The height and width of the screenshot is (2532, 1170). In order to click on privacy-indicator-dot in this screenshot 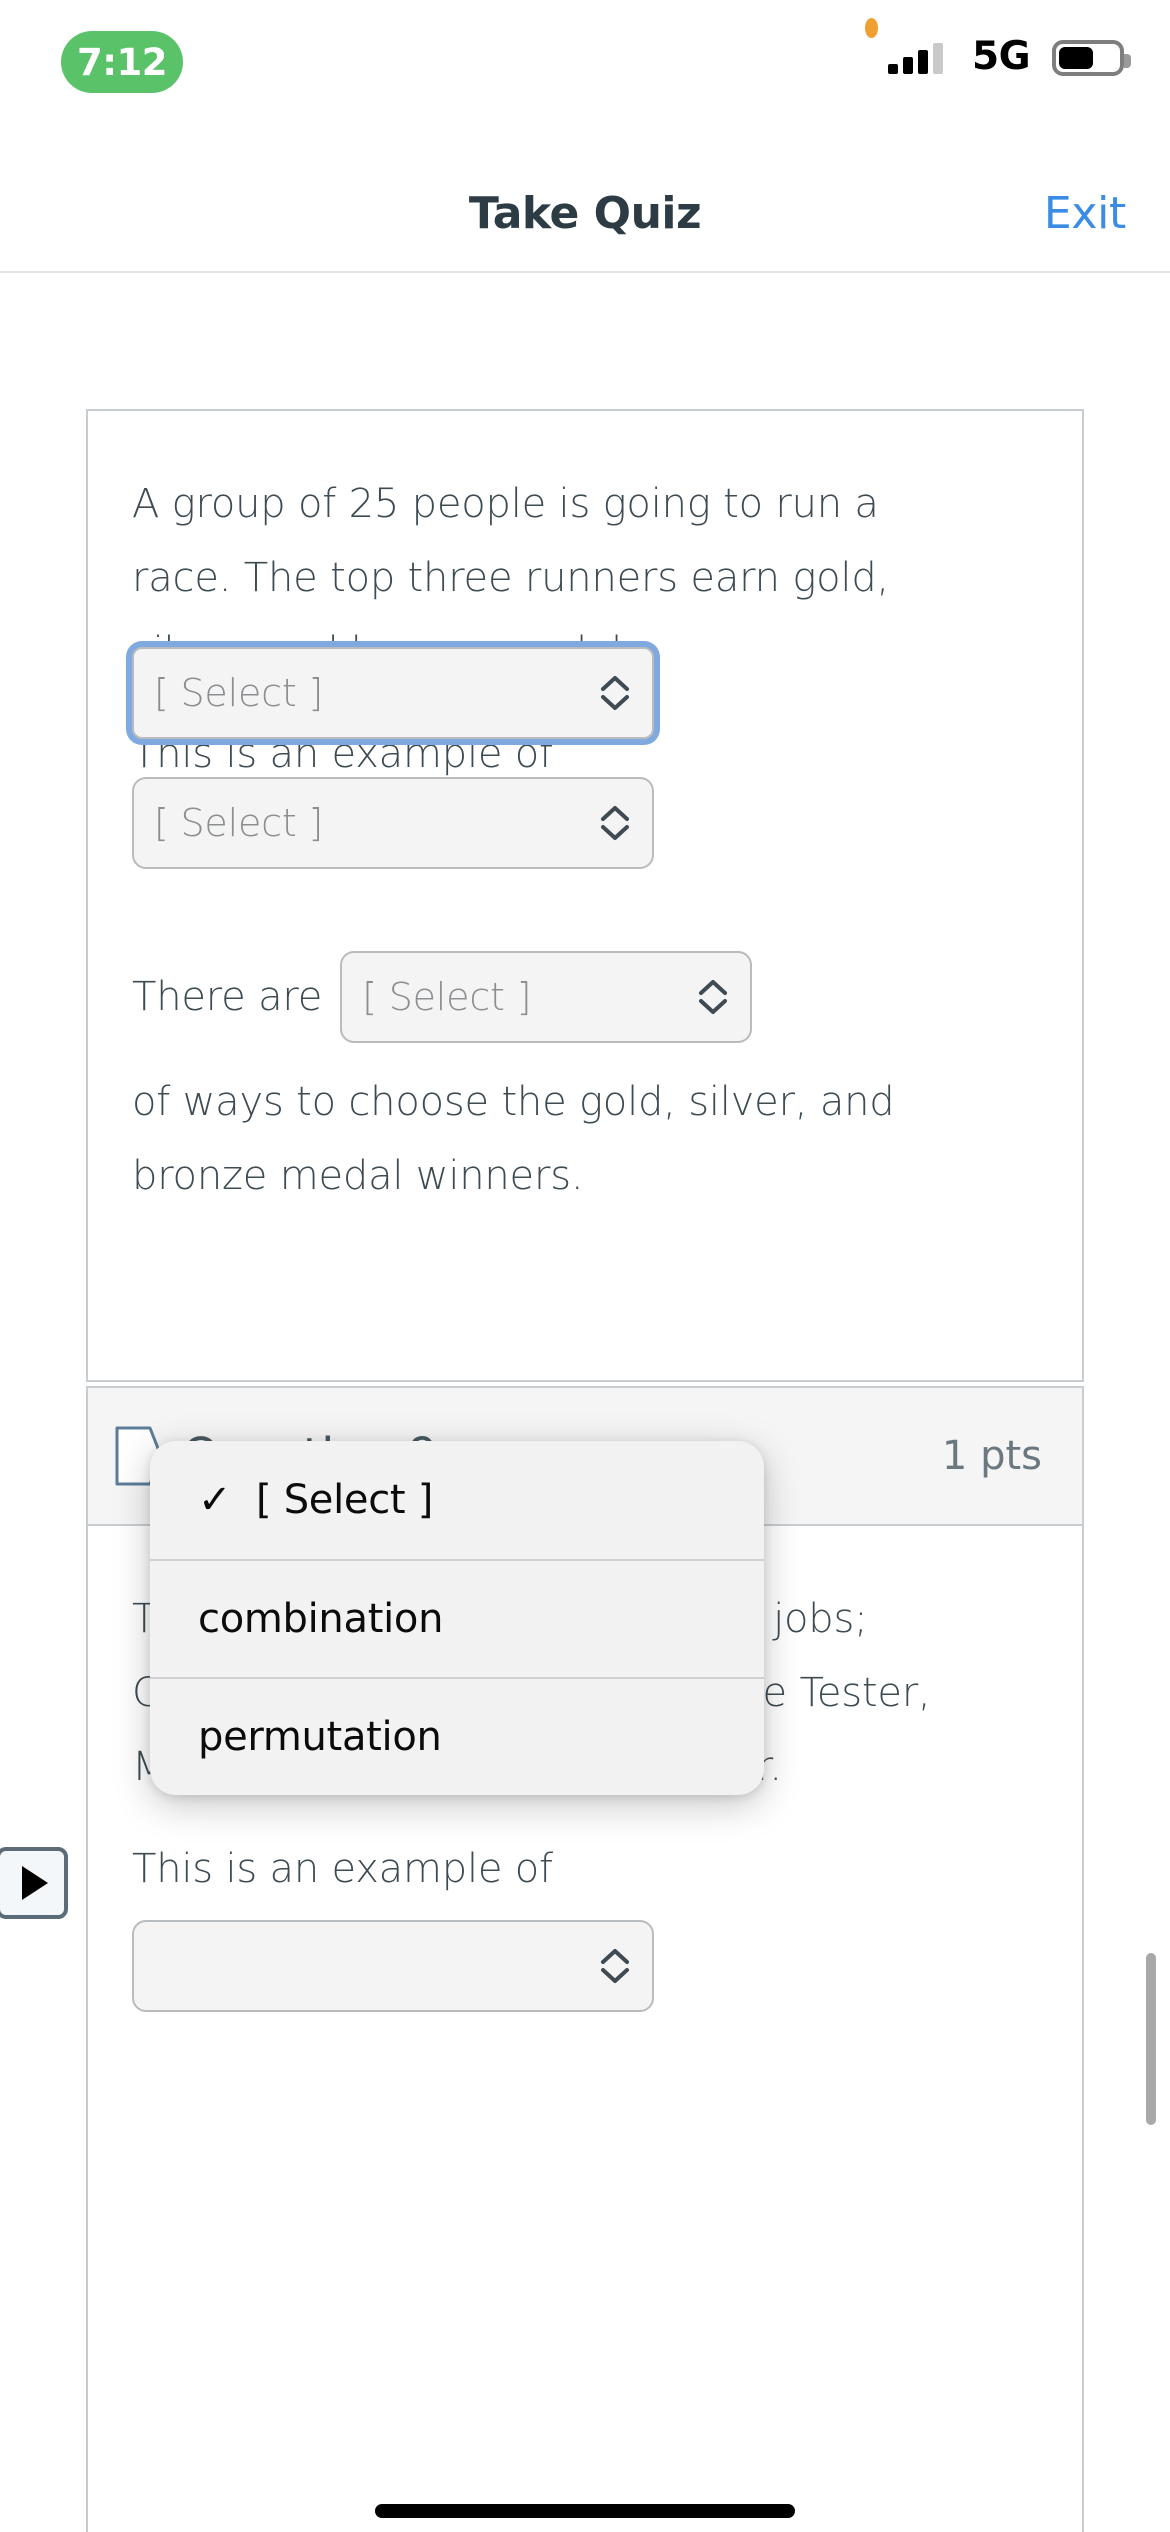, I will do `click(871, 28)`.